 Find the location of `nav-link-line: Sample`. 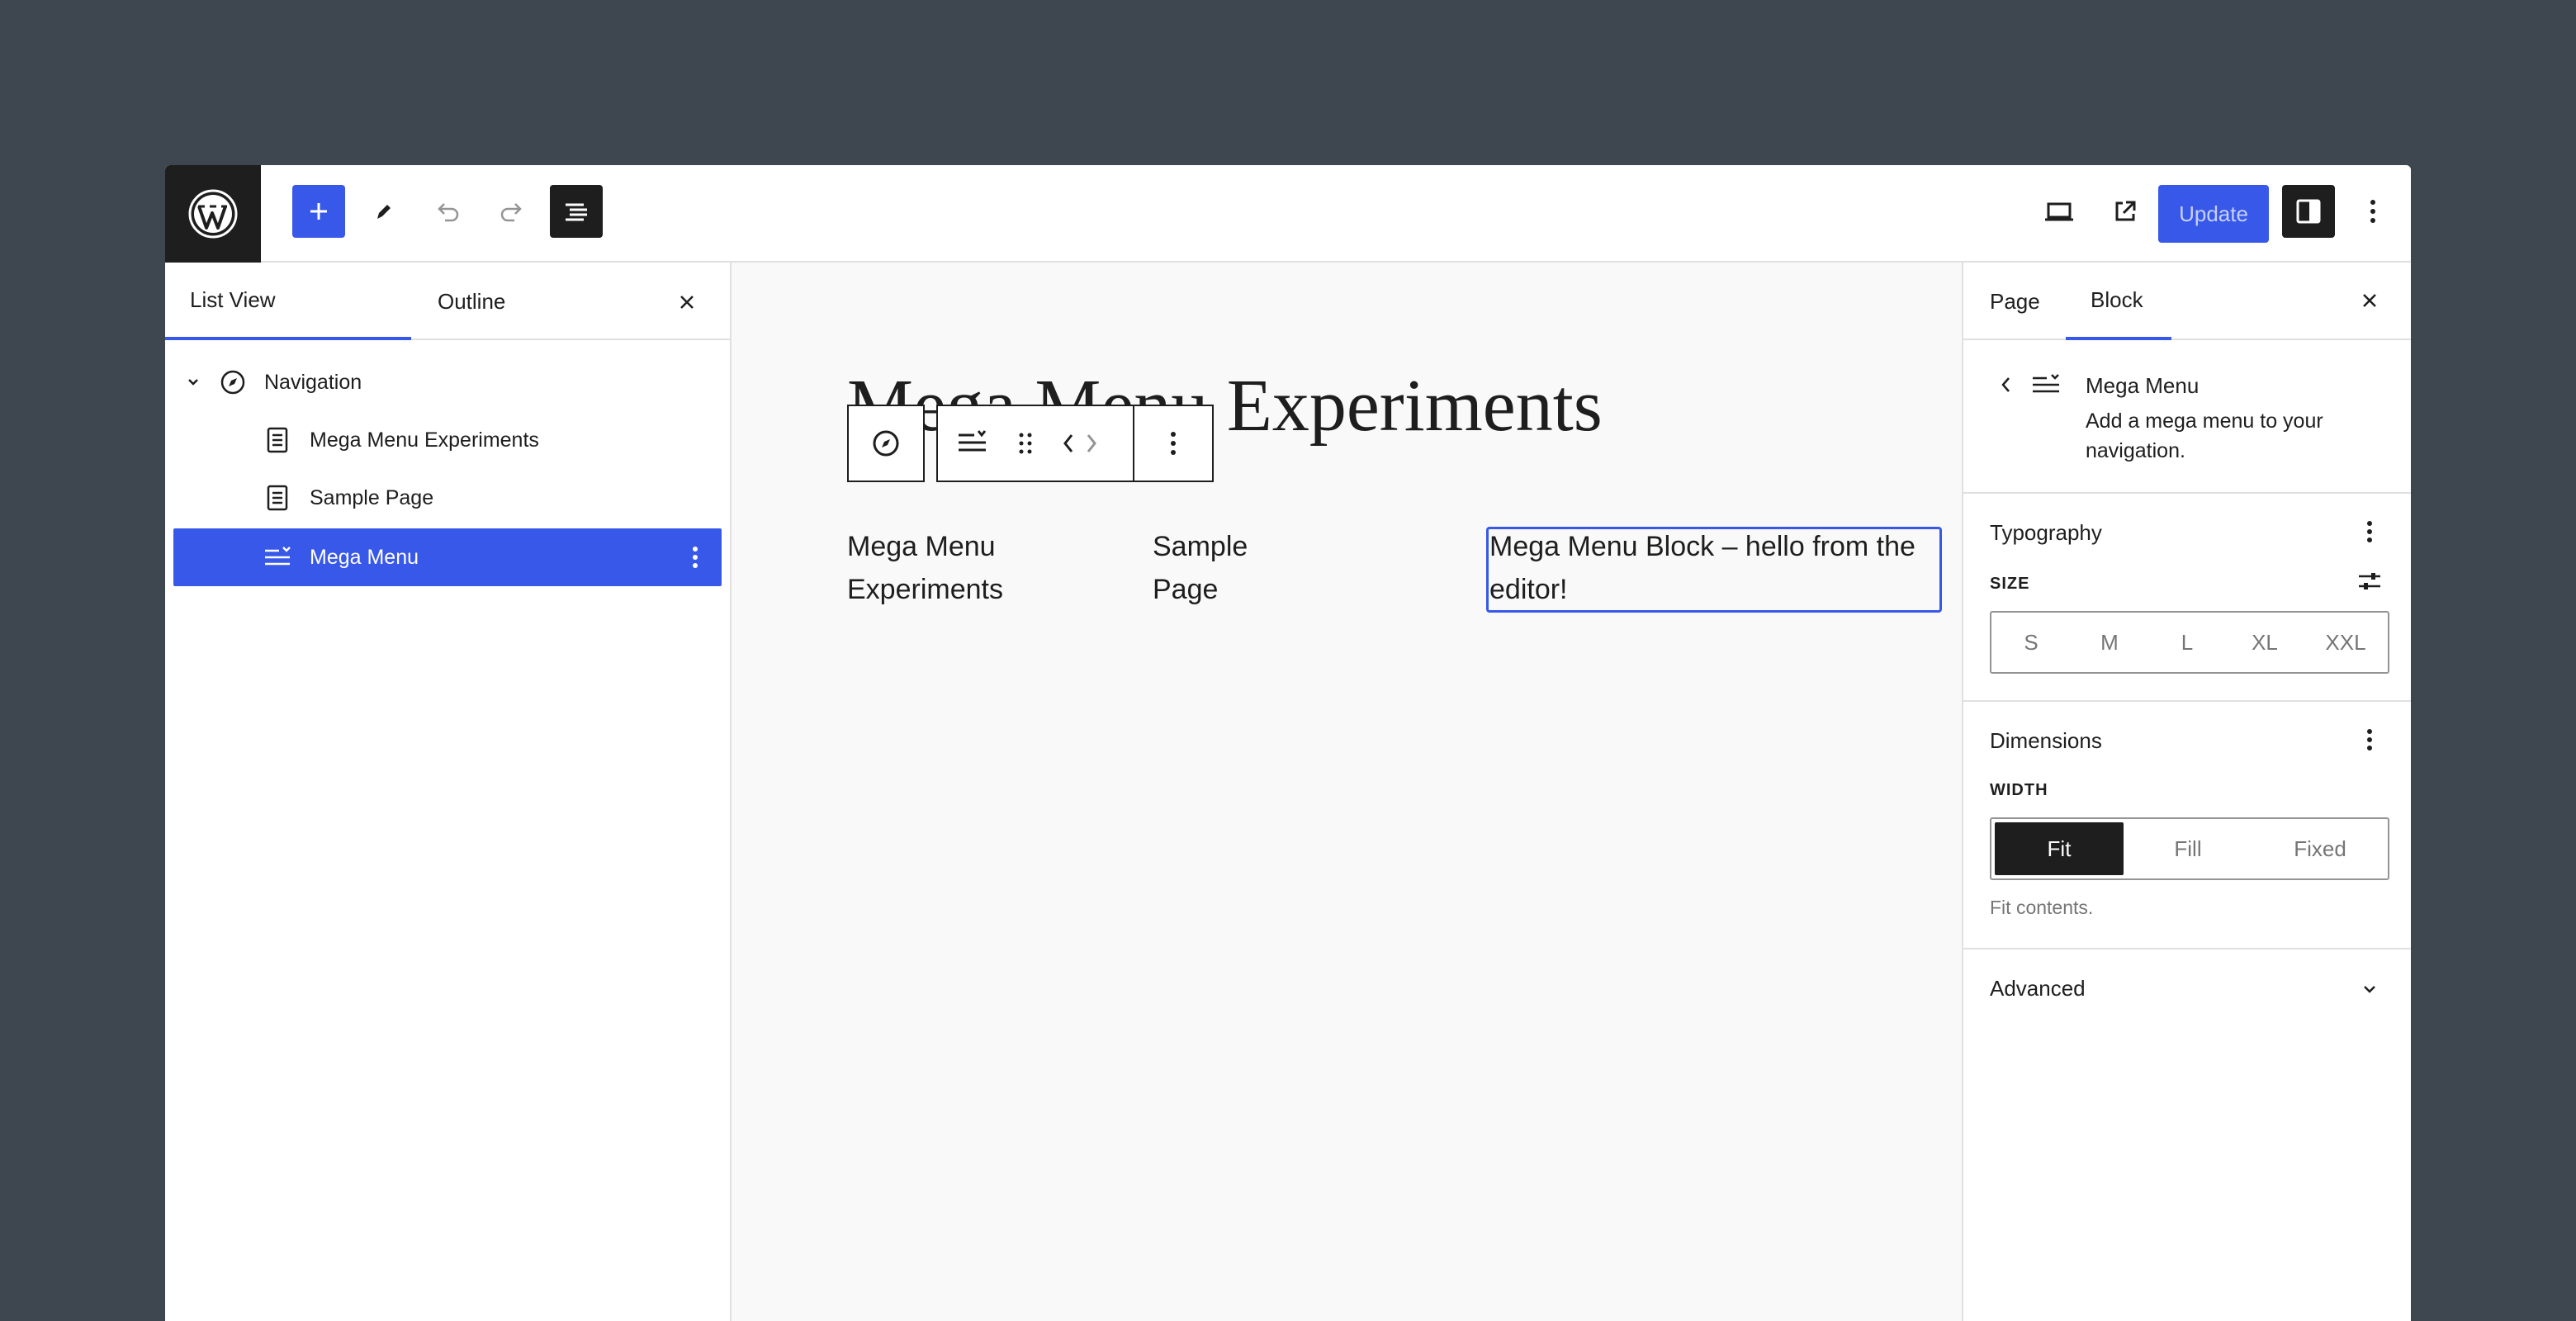

nav-link-line: Sample is located at coordinates (1200, 547).